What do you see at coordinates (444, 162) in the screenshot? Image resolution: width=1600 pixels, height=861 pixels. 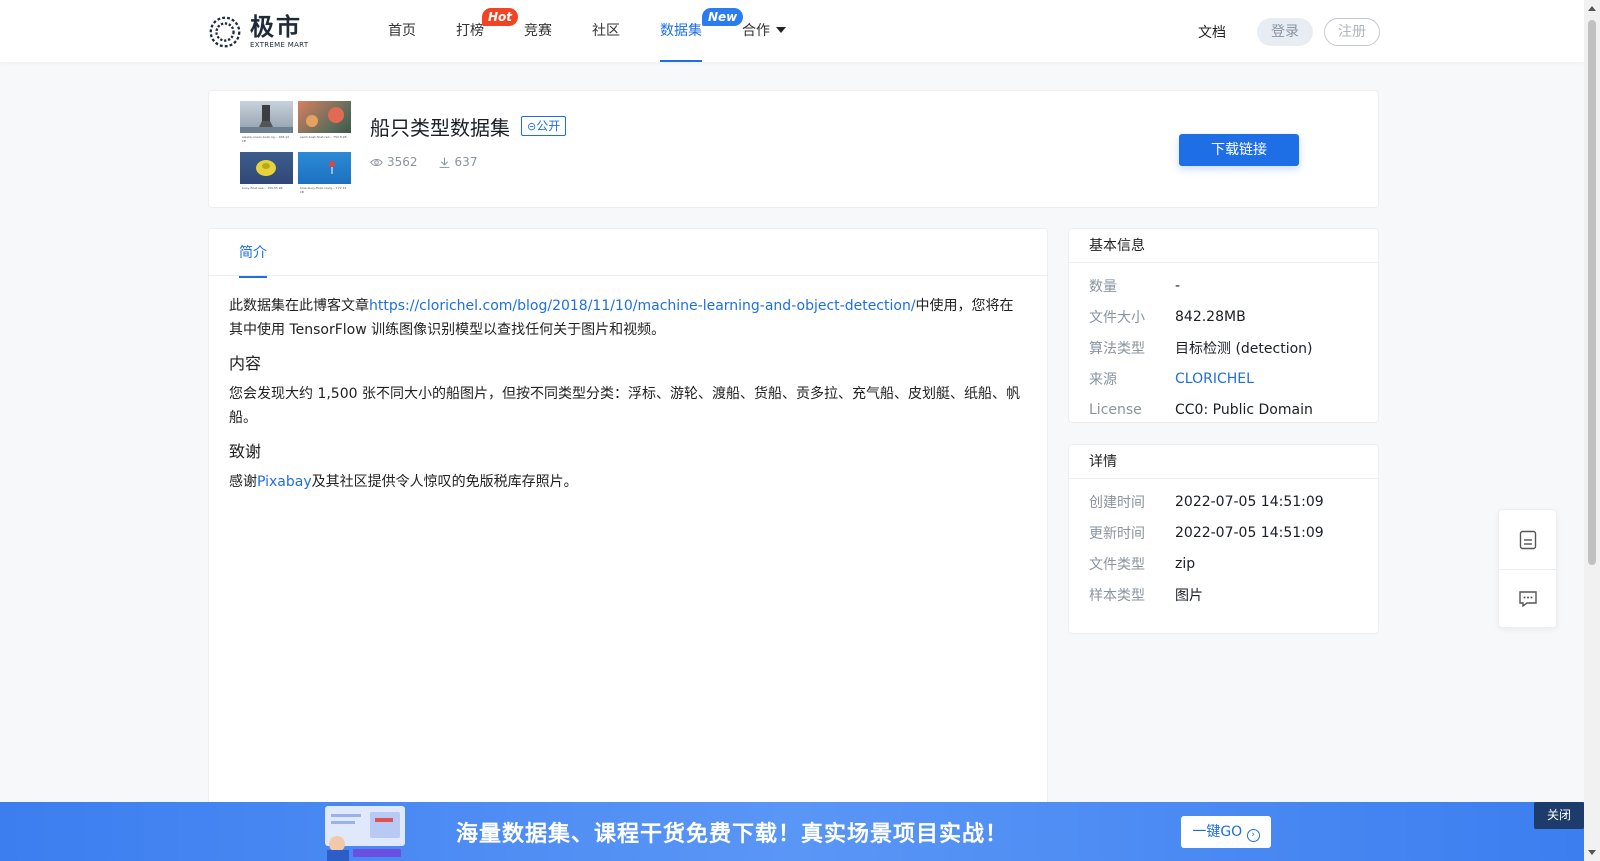 I see `download-icon` at bounding box center [444, 162].